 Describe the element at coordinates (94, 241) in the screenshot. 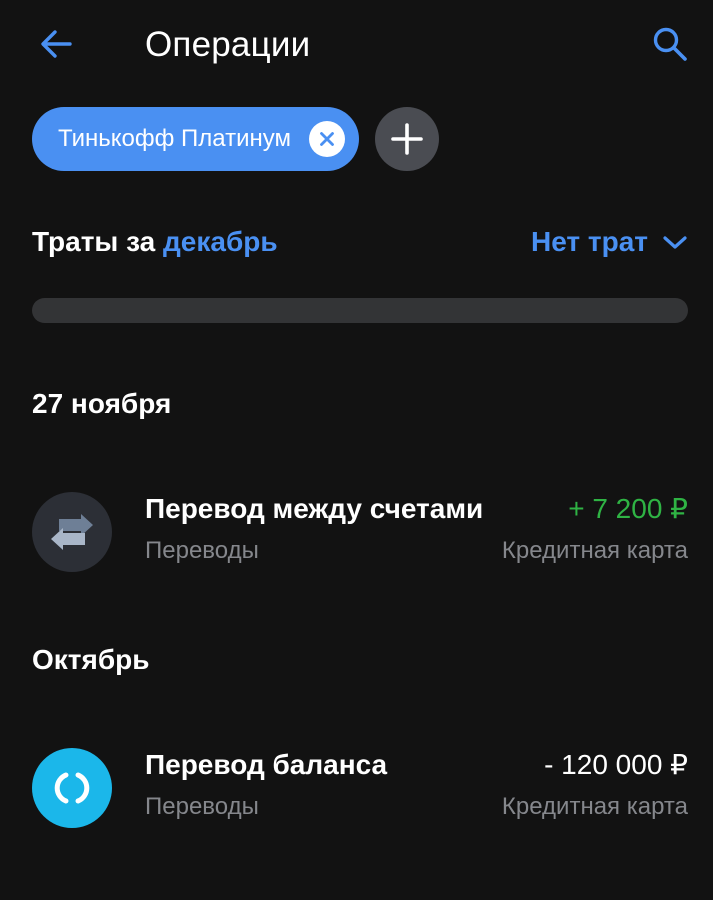

I see `spending-prefix: Траты за` at that location.